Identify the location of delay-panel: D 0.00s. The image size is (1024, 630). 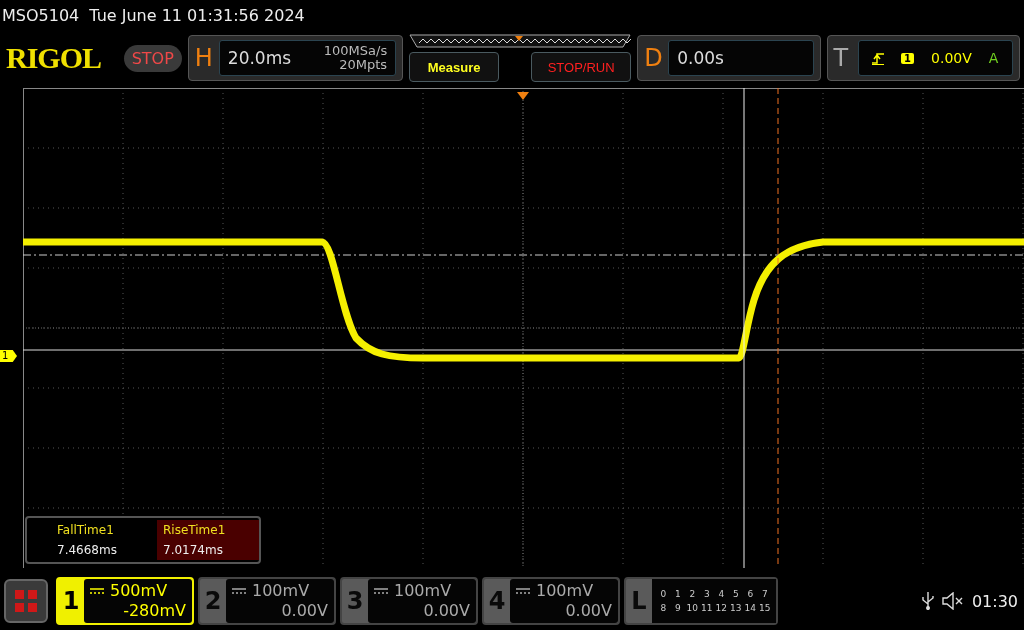
(729, 58).